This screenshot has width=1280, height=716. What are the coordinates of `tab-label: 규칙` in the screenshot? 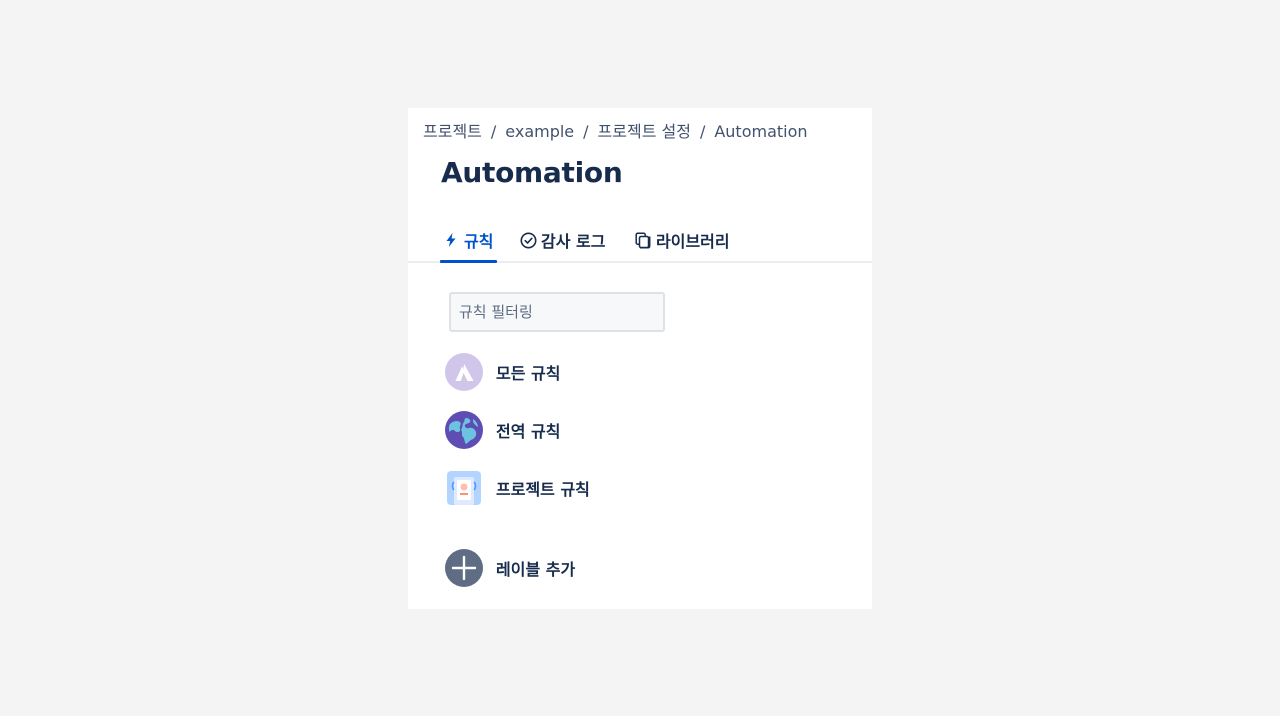 It's located at (479, 241).